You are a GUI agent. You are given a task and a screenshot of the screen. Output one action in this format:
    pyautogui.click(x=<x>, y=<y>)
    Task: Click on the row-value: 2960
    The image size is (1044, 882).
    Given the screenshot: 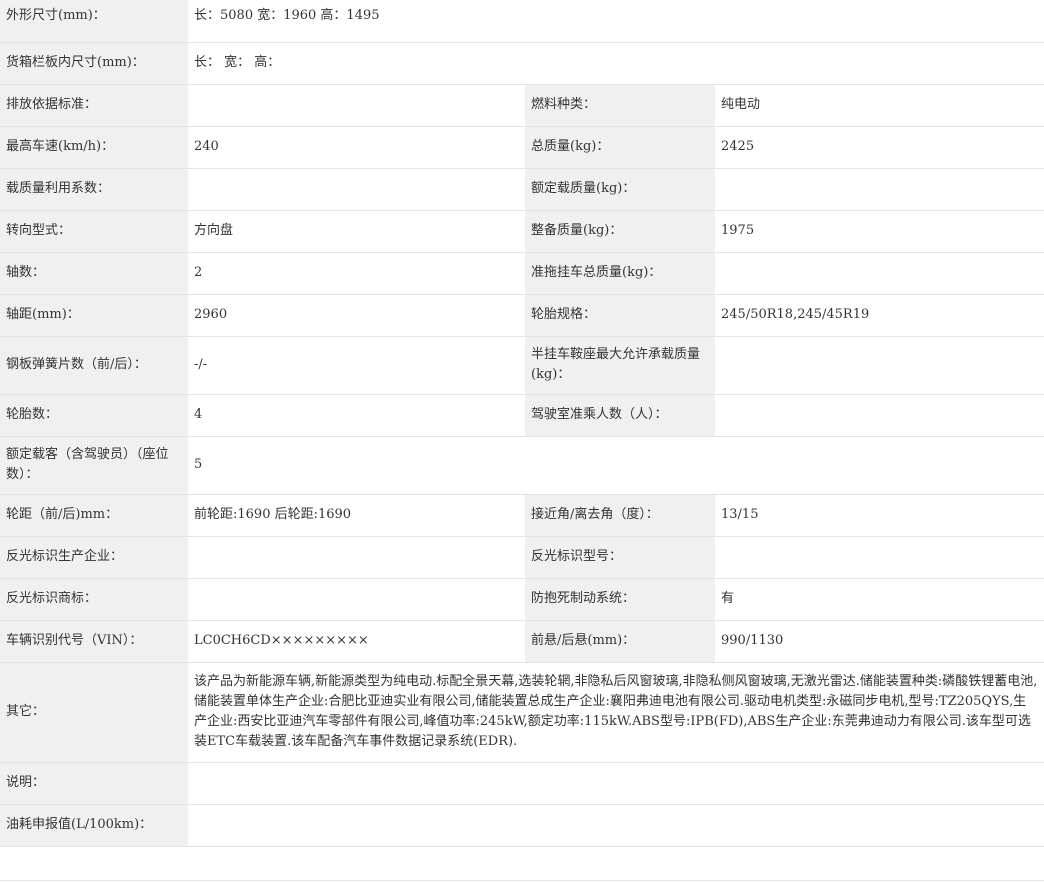 What is the action you would take?
    pyautogui.click(x=356, y=315)
    